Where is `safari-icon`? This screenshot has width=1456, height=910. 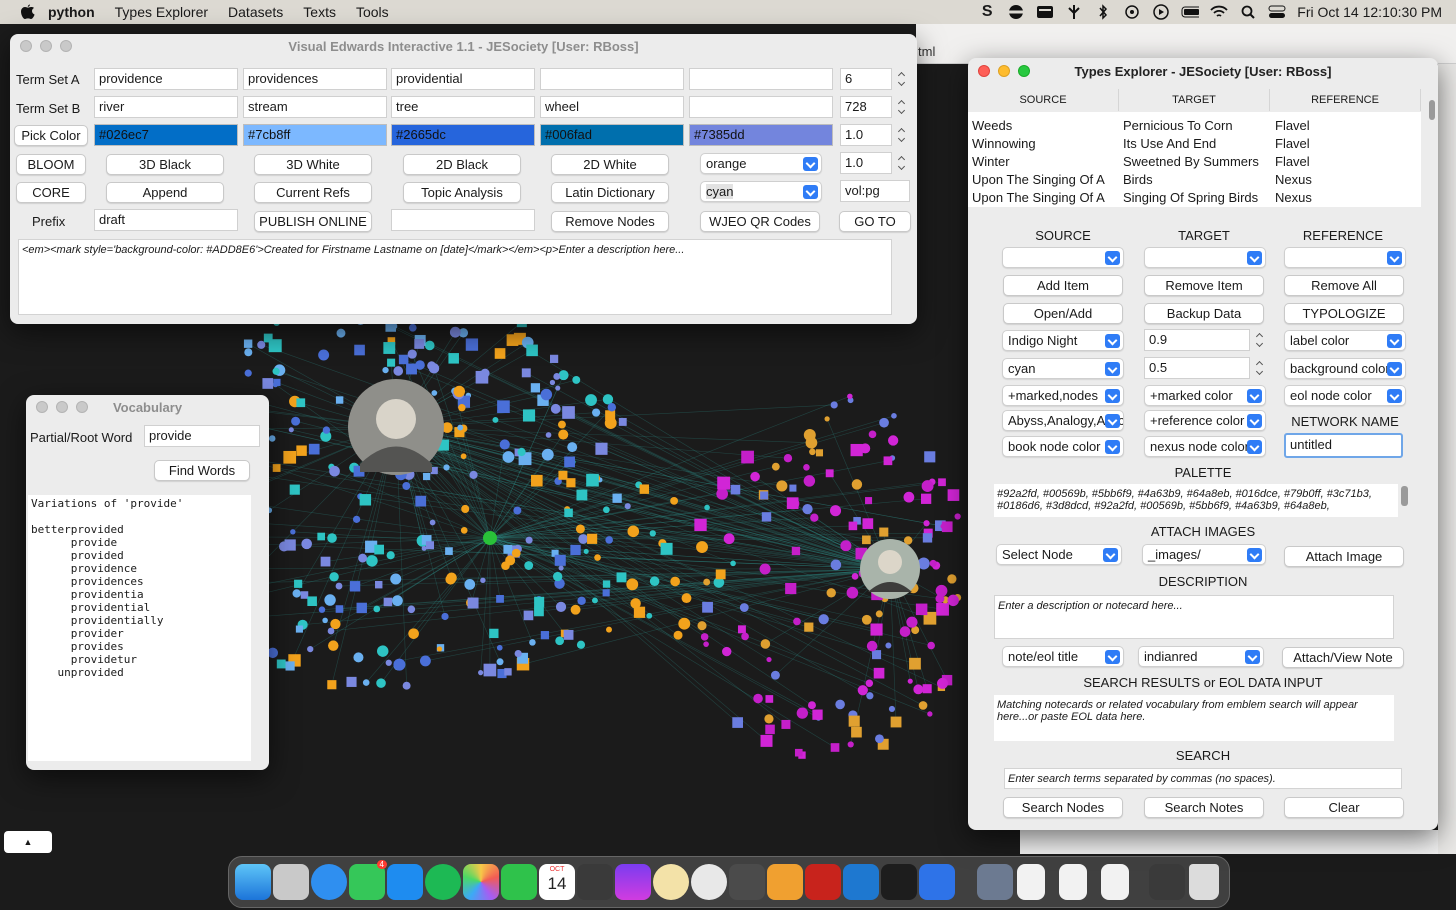 safari-icon is located at coordinates (329, 882).